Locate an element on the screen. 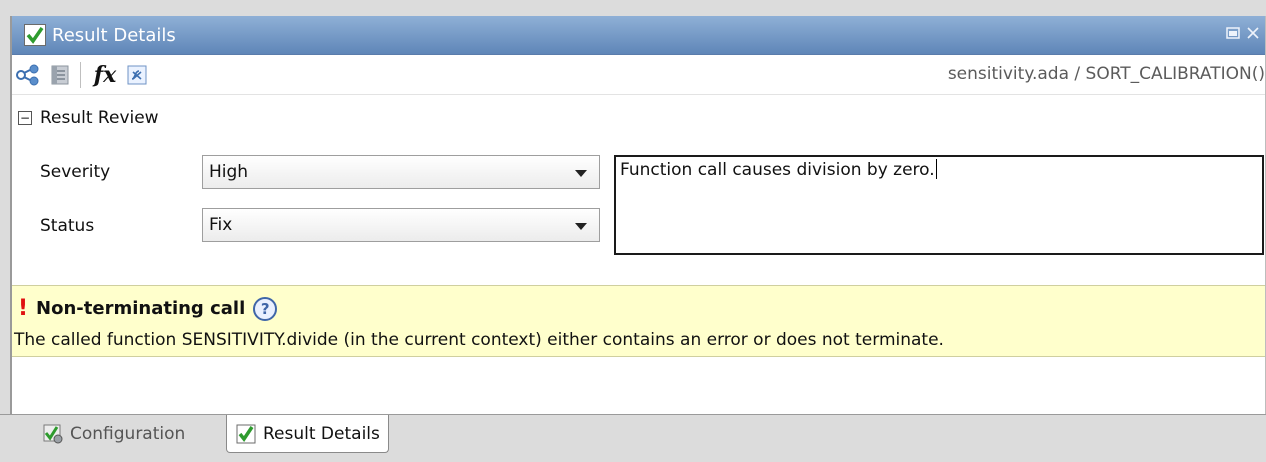 The width and height of the screenshot is (1266, 462). status-label: Status is located at coordinates (67, 226).